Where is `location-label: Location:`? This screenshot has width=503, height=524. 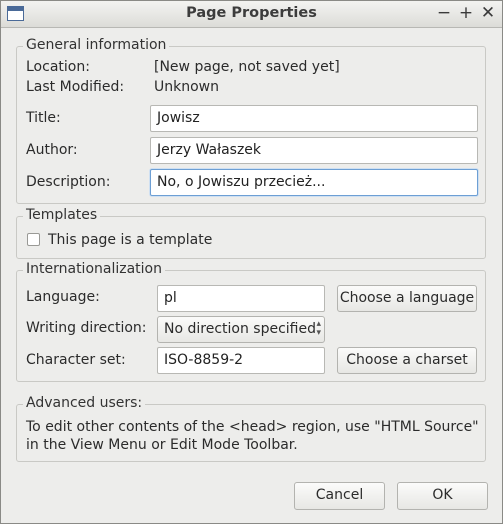
location-label: Location: is located at coordinates (58, 67).